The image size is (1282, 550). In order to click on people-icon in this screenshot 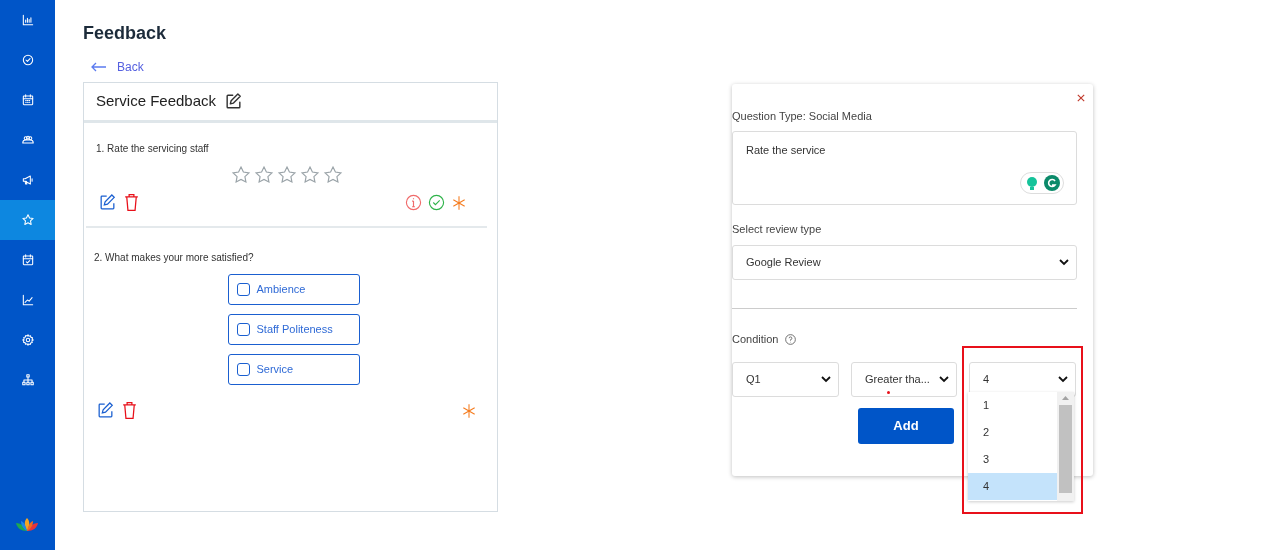, I will do `click(27, 140)`.